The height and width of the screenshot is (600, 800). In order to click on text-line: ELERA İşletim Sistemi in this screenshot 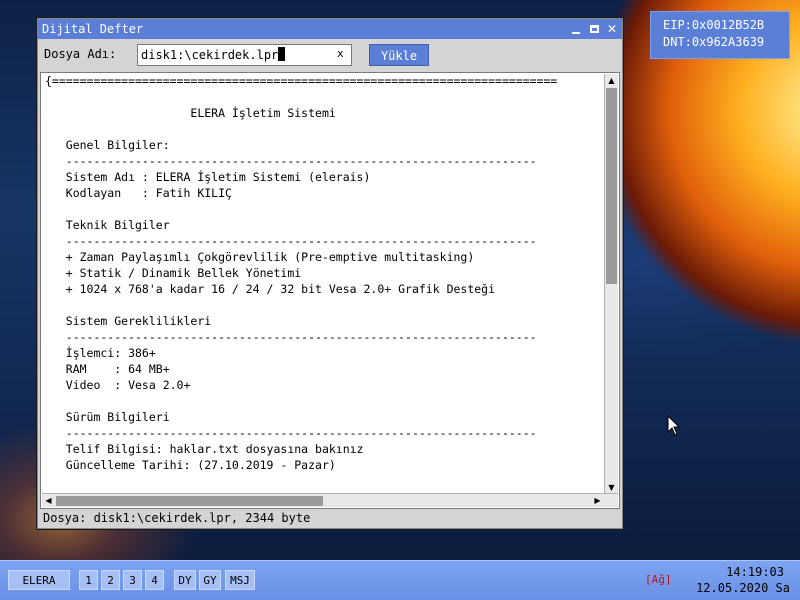, I will do `click(190, 113)`.